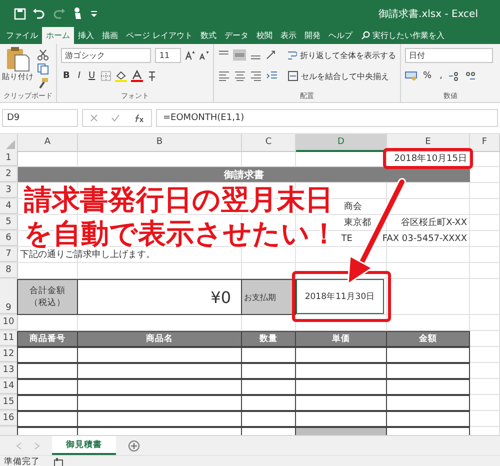  I want to click on row-header: 7, so click(9, 254).